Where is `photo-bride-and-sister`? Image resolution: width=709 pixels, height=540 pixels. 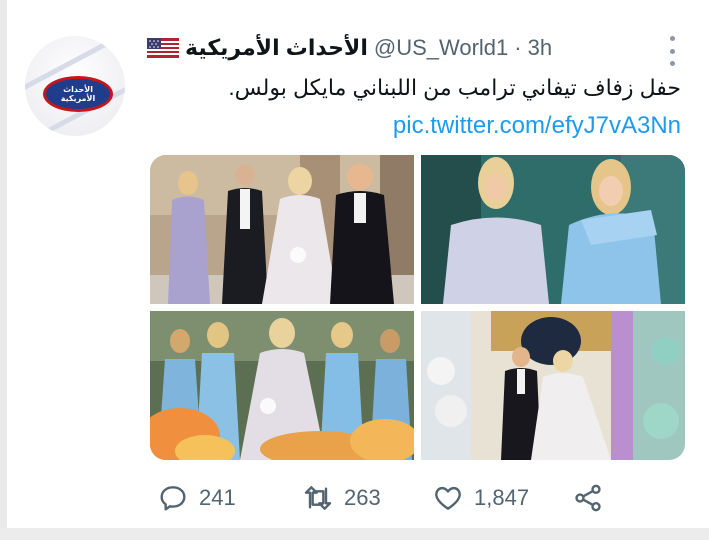
photo-bride-and-sister is located at coordinates (553, 229).